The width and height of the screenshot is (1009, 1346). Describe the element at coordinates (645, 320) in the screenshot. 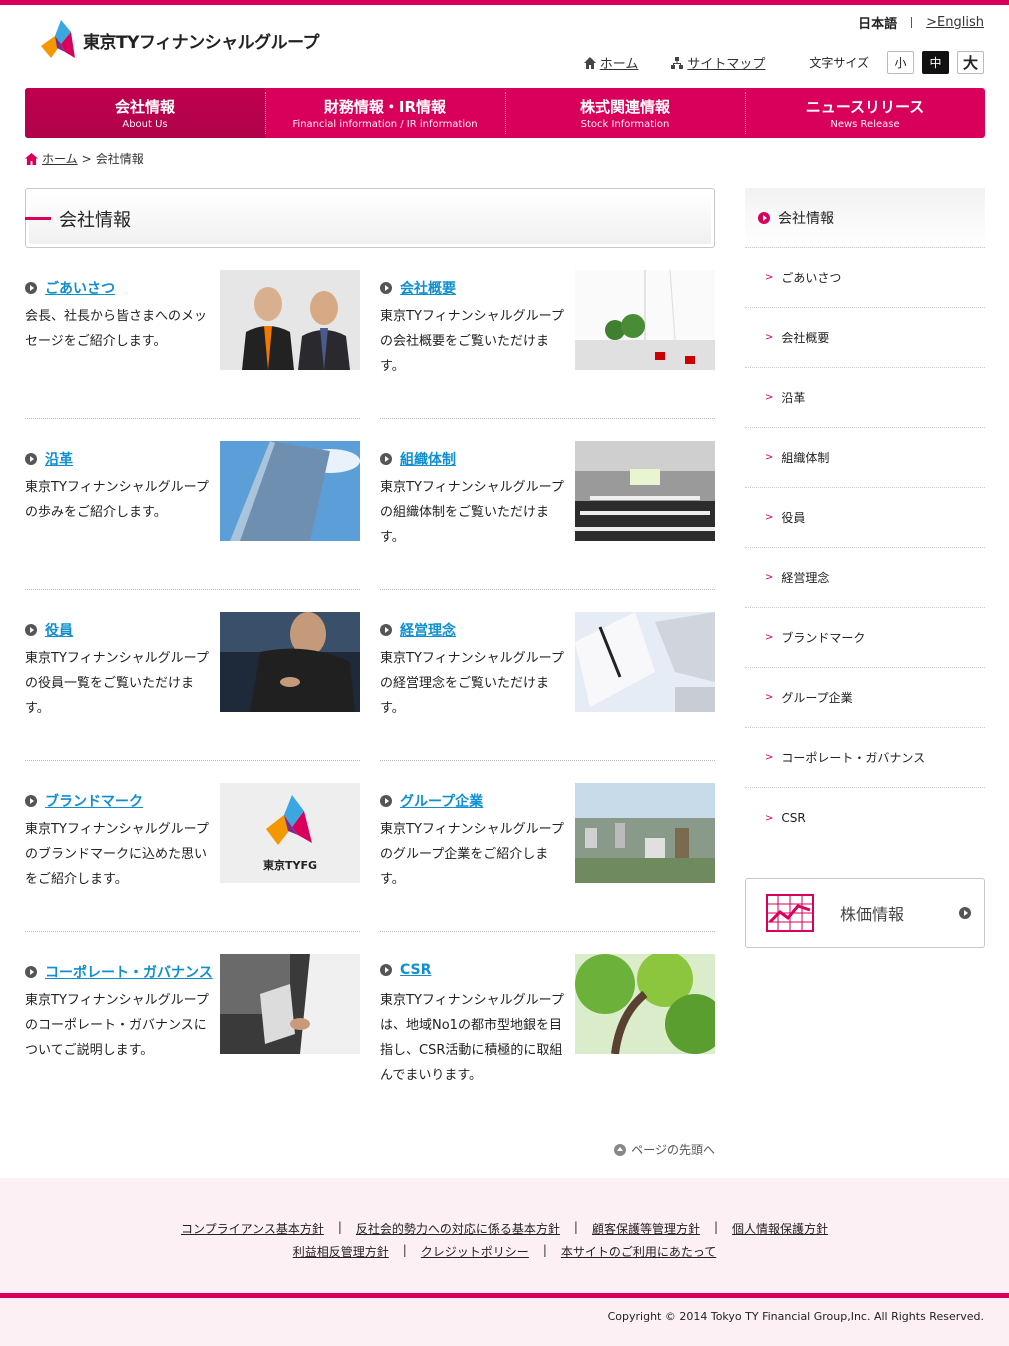

I see `office-lobby-photo` at that location.